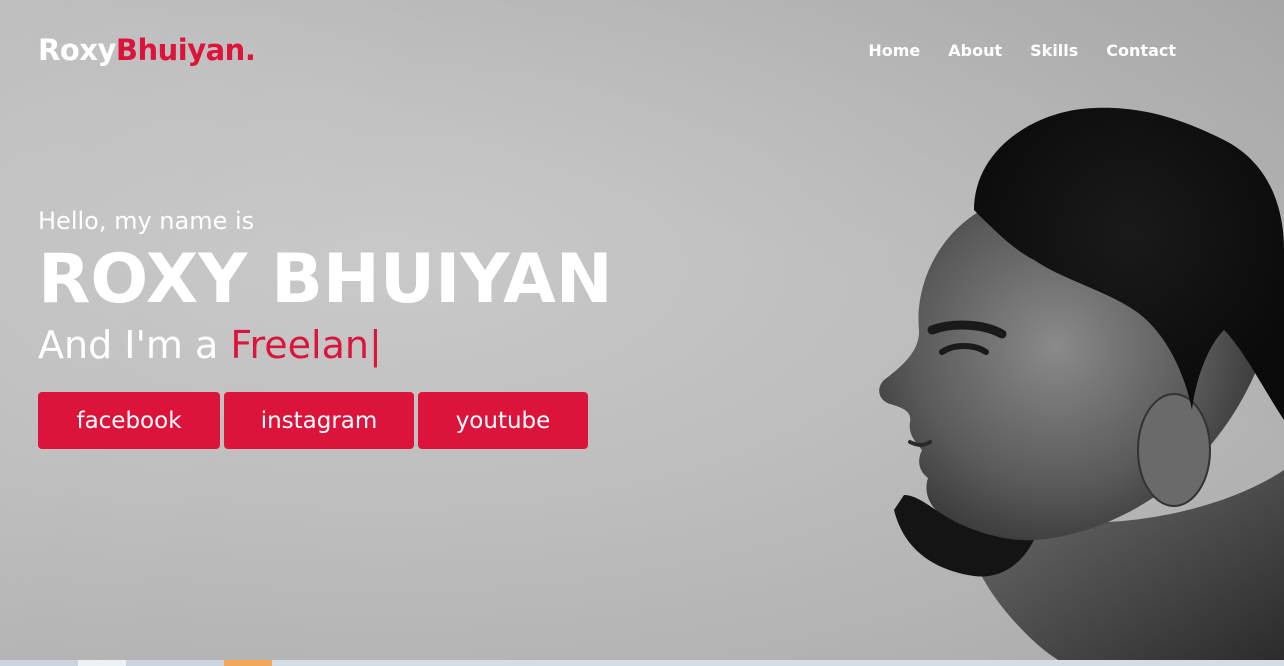 This screenshot has width=1284, height=666. I want to click on hero-name: ROXY BHUIYAN, so click(325, 279).